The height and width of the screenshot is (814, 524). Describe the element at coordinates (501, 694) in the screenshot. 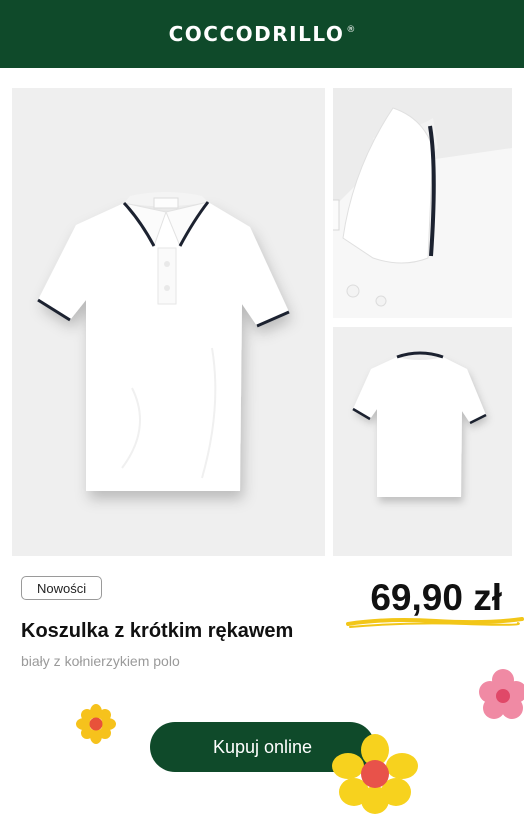

I see `pink-flower-icon` at that location.